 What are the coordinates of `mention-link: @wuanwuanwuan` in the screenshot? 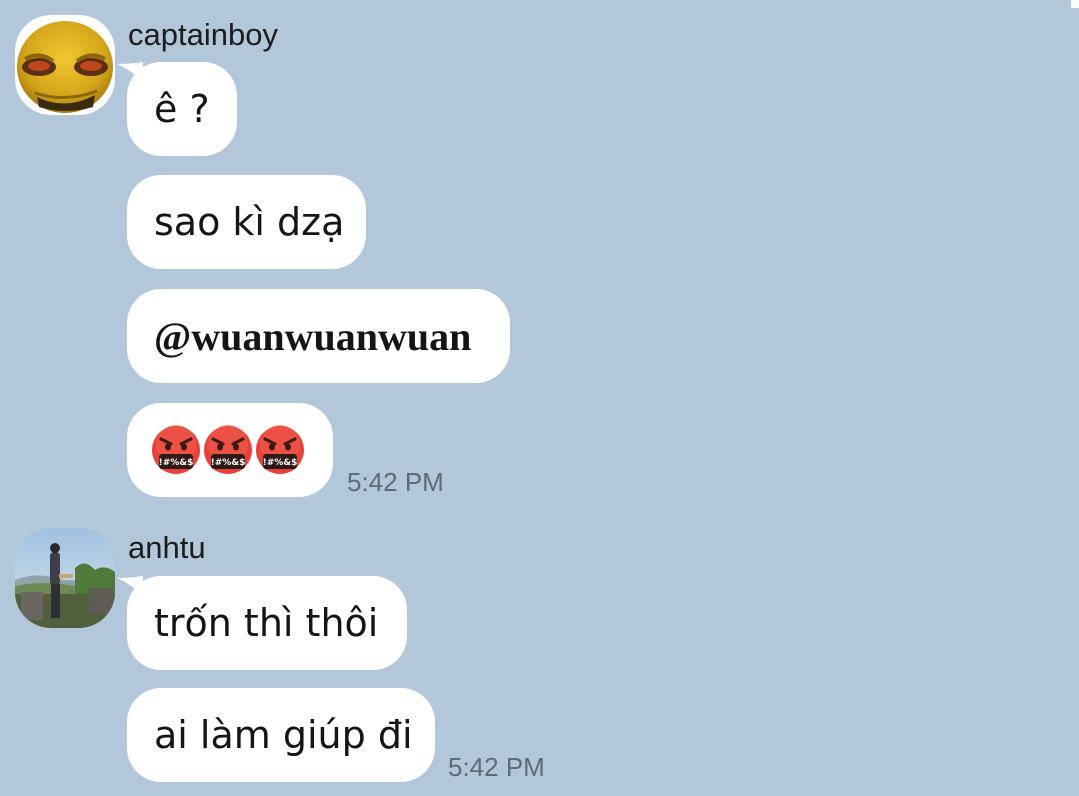 It's located at (312, 336).